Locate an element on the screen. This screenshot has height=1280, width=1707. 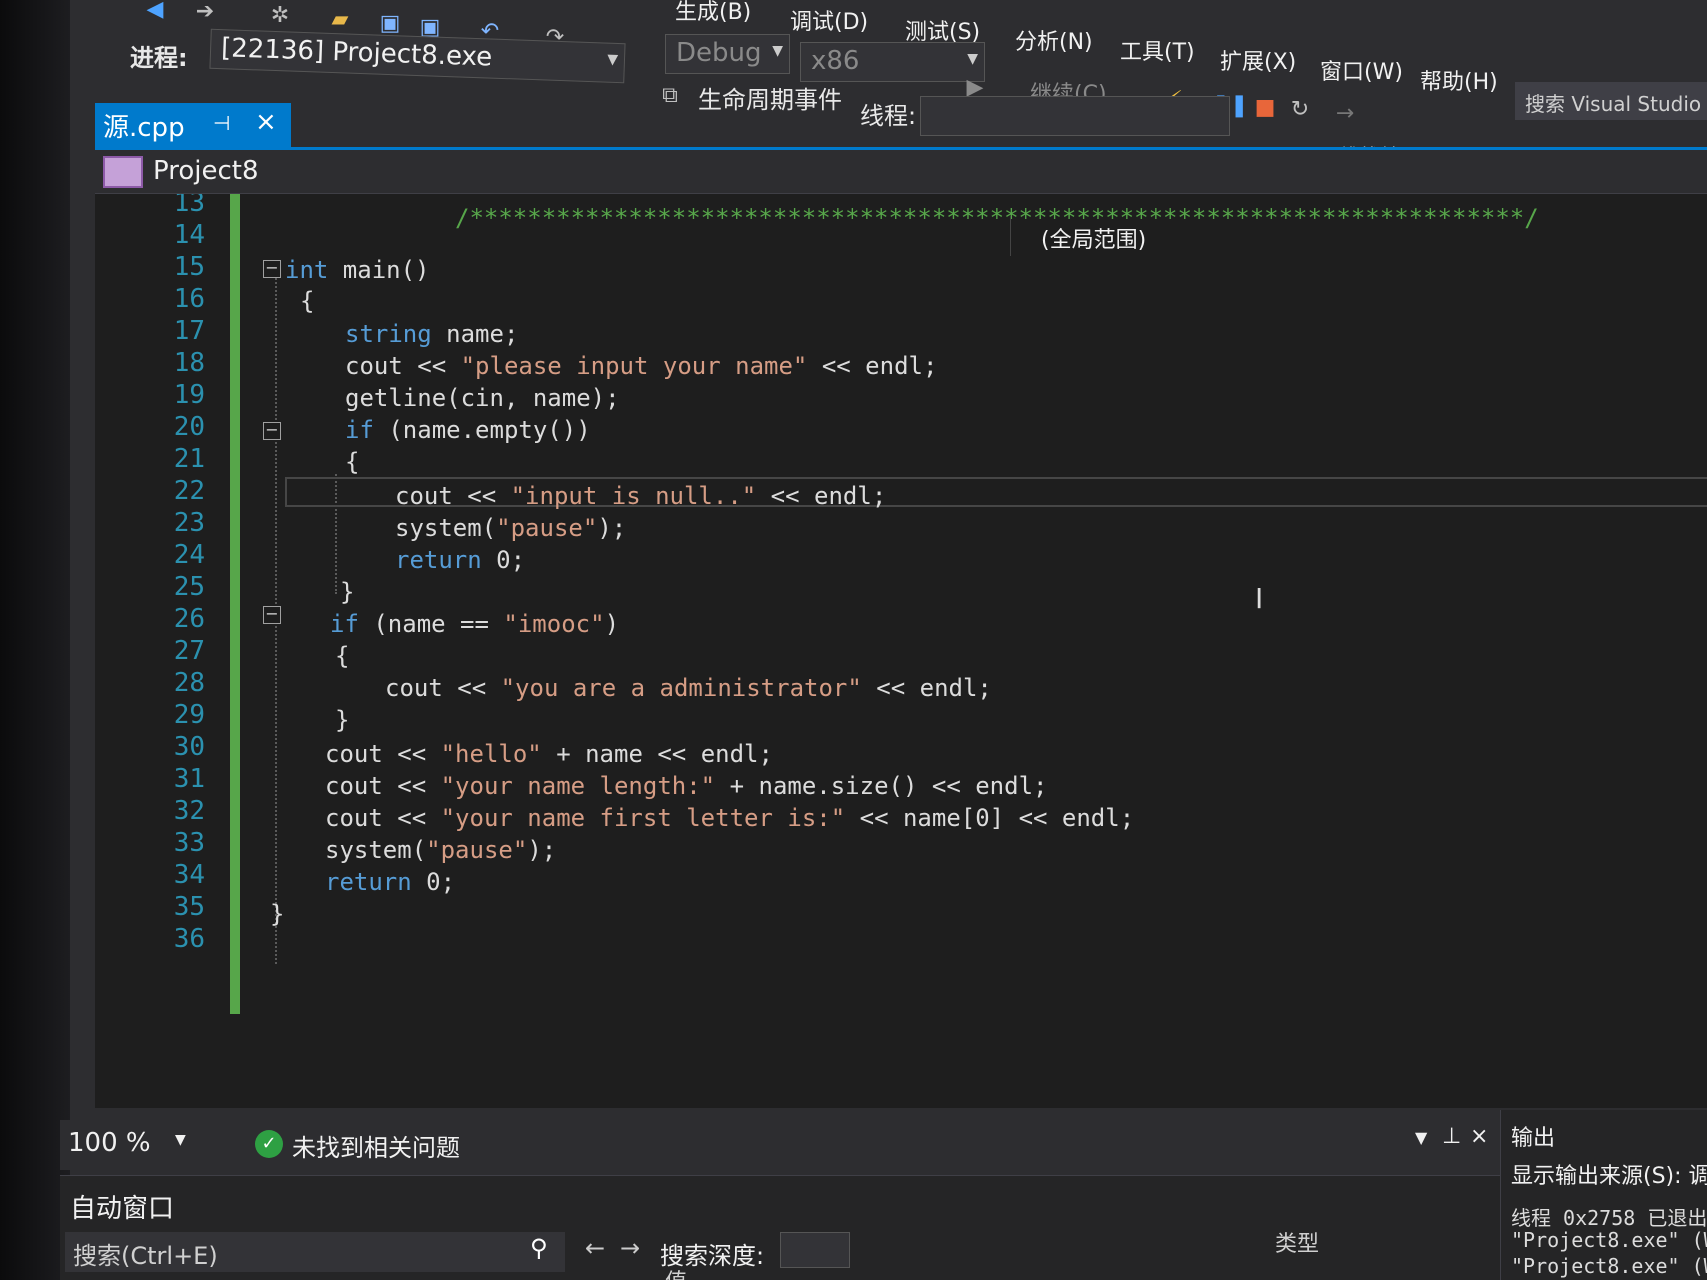
code-line-15: int main() is located at coordinates (357, 270).